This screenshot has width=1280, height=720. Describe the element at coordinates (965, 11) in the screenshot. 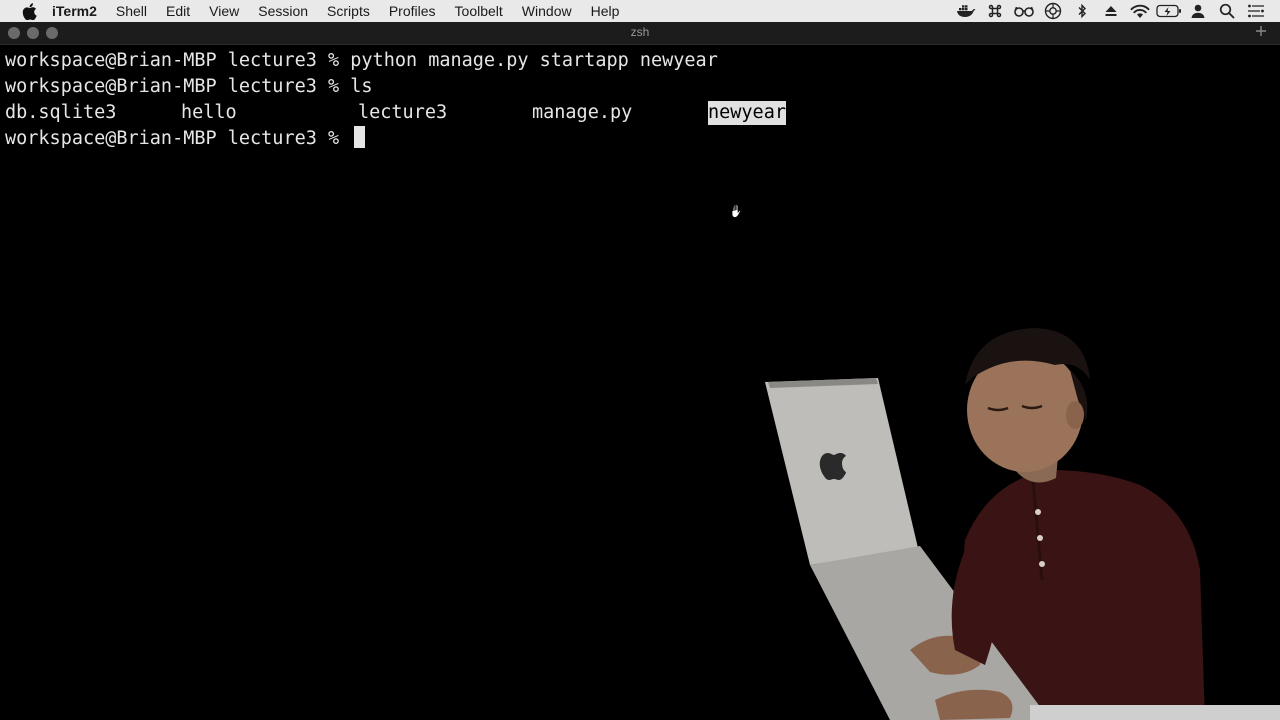

I see `docker-icon` at that location.